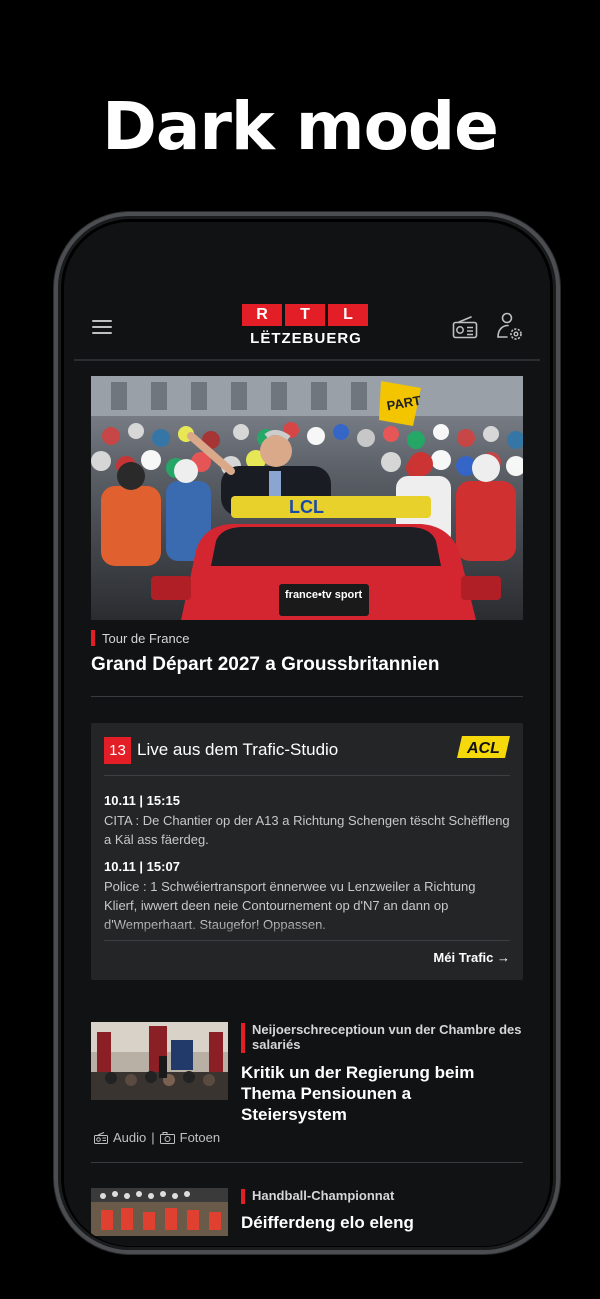 The image size is (600, 1299). I want to click on app-header: R T L LËTZEBUERG, so click(307, 291).